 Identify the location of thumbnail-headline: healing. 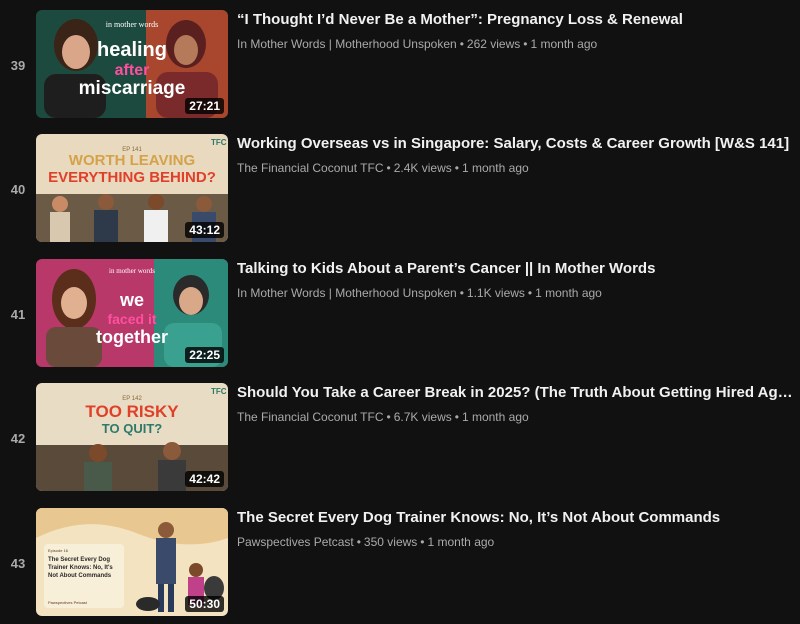
(132, 50).